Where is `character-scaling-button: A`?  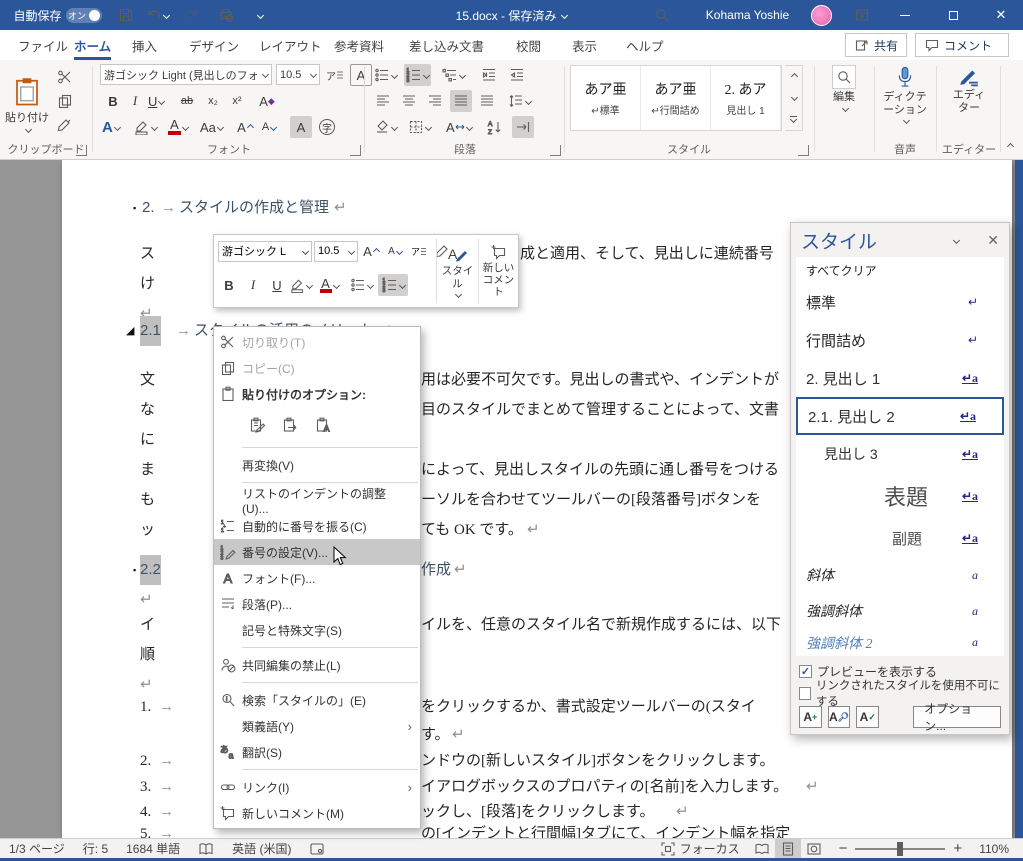
character-scaling-button: A is located at coordinates (459, 127).